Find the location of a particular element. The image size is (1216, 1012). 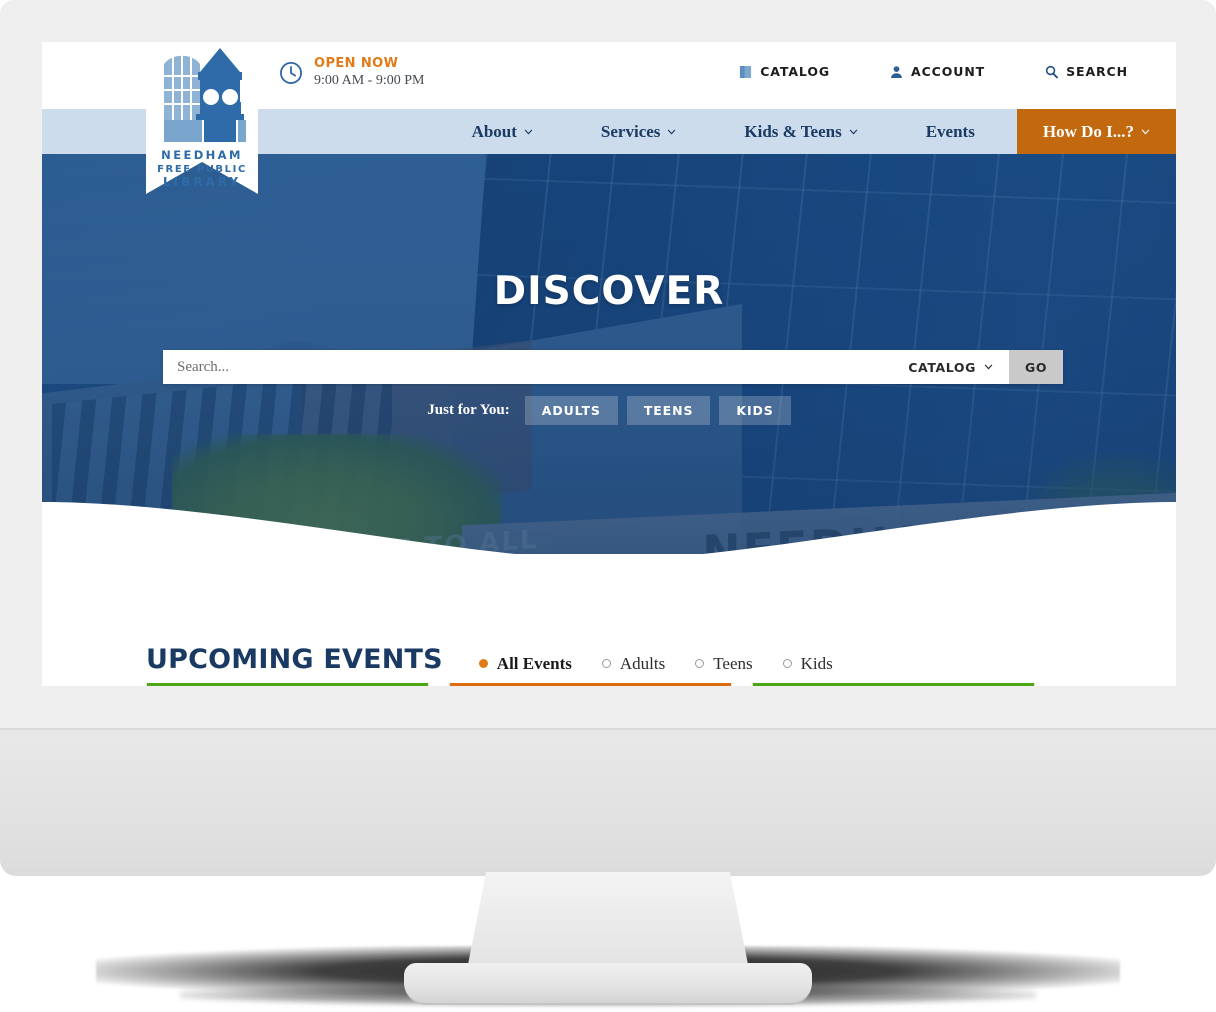

just-for-you-row: Just for You: ADULTS TEENS KIDS is located at coordinates (609, 410).